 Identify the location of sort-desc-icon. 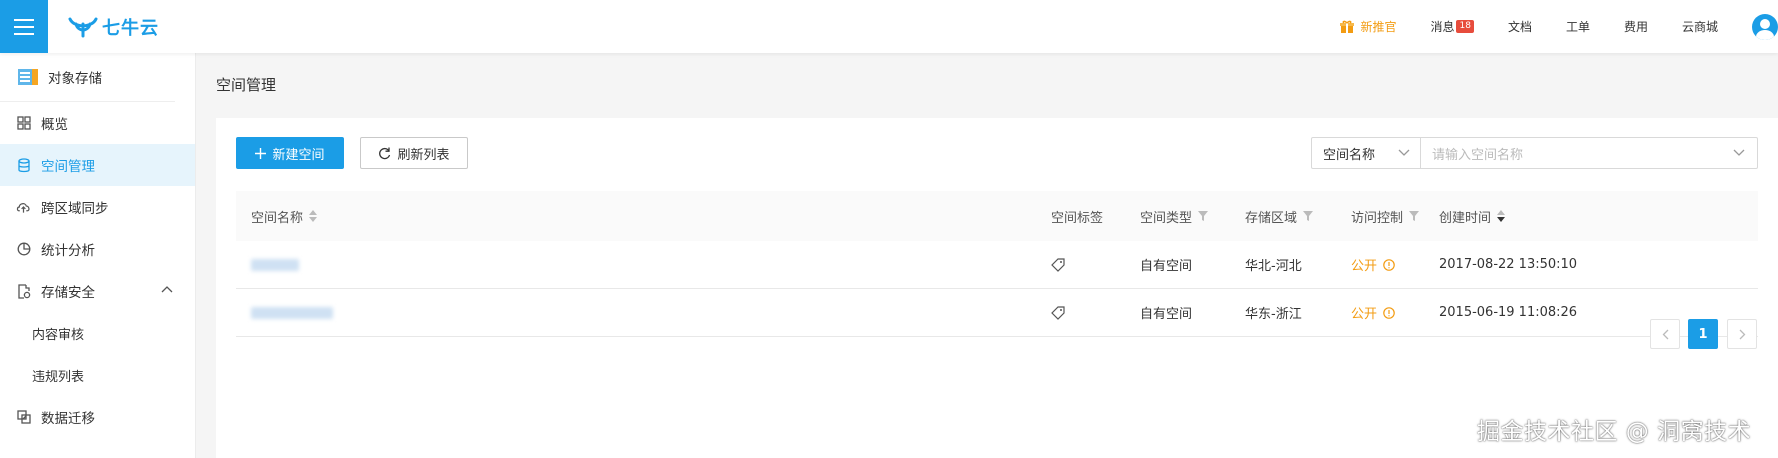
(1501, 216).